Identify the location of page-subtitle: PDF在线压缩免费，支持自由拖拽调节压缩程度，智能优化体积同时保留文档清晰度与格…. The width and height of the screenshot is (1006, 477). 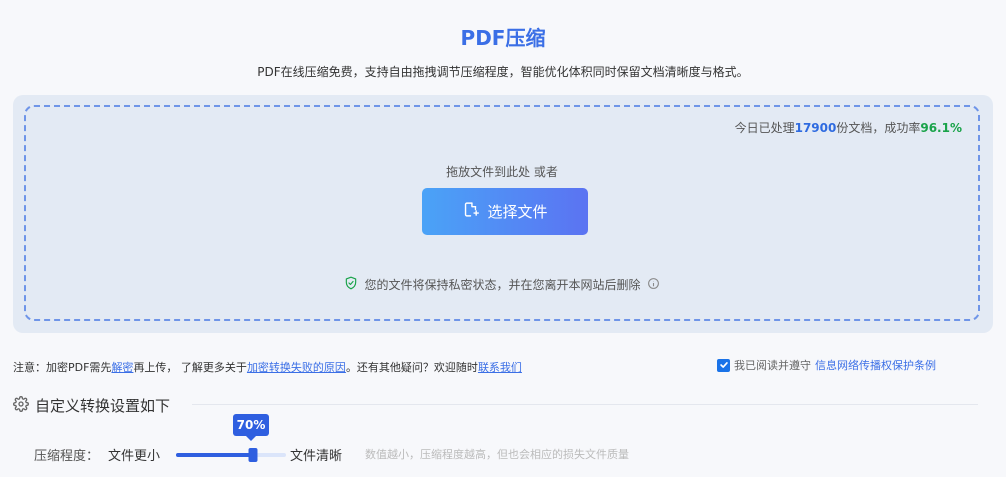
(503, 72).